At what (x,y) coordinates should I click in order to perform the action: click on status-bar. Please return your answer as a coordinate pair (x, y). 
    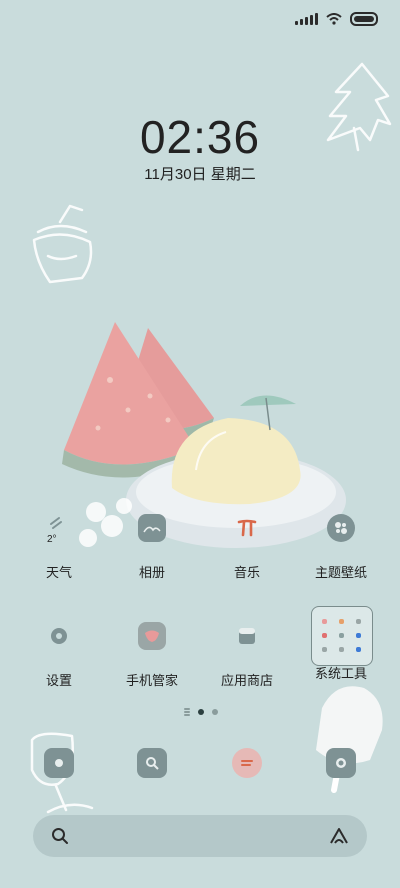
    Looking at the image, I should click on (336, 19).